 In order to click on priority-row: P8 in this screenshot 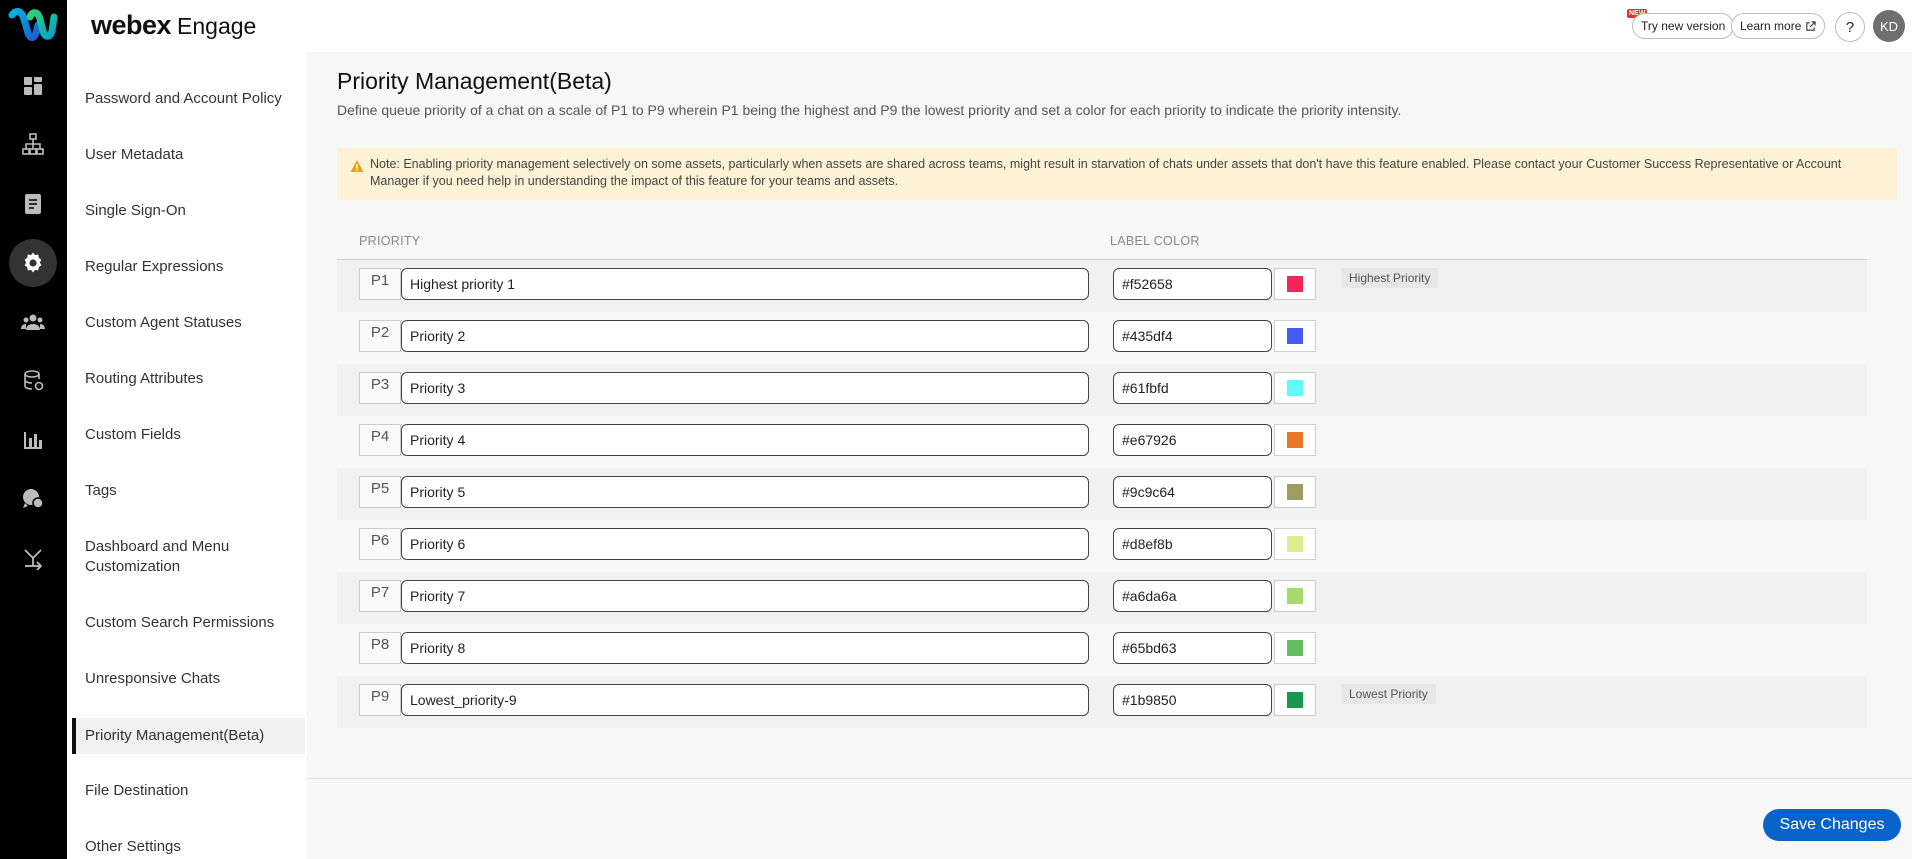, I will do `click(1102, 650)`.